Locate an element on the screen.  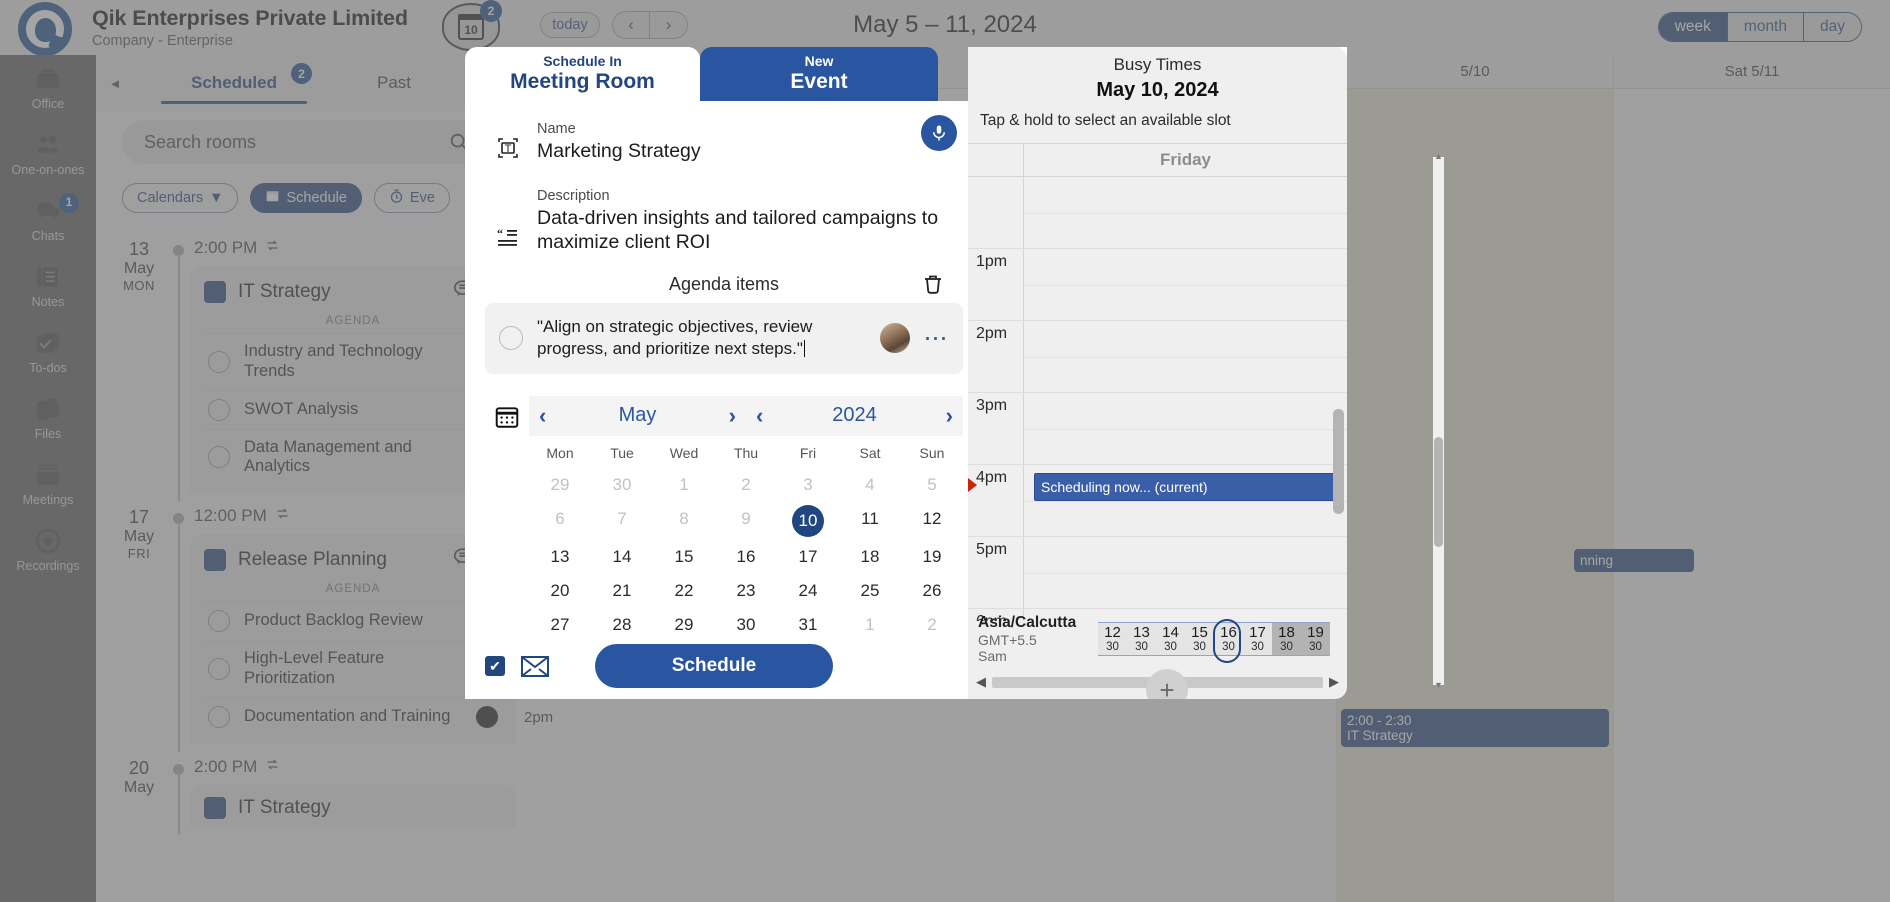
tab-new-event: New Event is located at coordinates (819, 74).